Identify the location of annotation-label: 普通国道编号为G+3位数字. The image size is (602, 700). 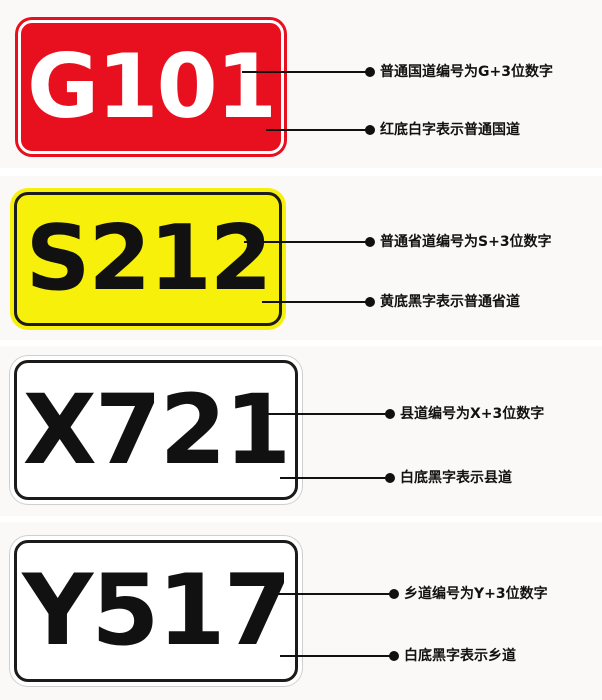
(466, 72).